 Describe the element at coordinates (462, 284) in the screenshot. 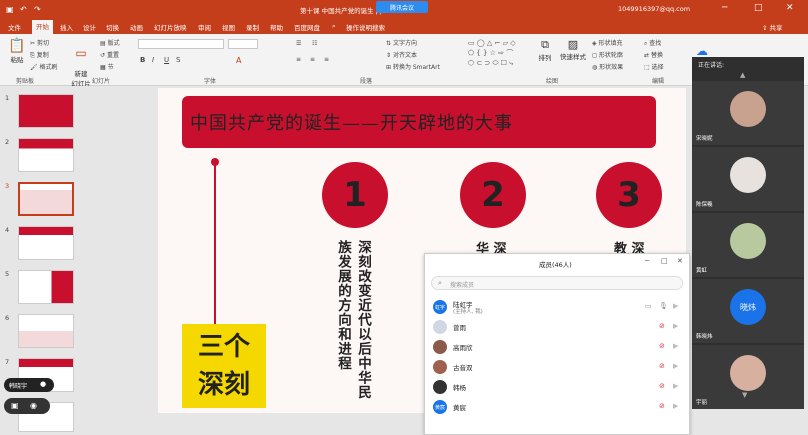

I see `member-search-input: 搜索成员` at that location.